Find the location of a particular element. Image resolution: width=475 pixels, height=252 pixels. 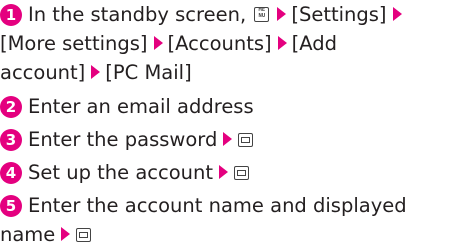

step-4-line: Set up the account is located at coordinates (235, 172).